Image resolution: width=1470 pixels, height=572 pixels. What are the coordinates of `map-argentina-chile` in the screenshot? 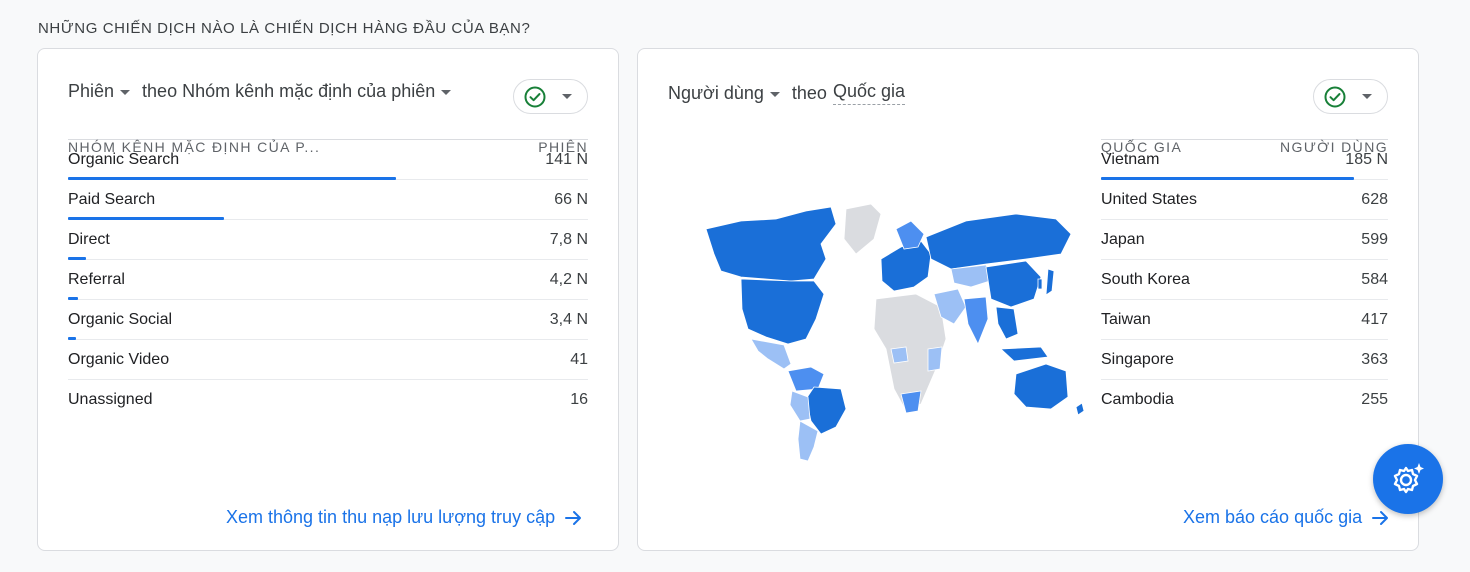 It's located at (808, 441).